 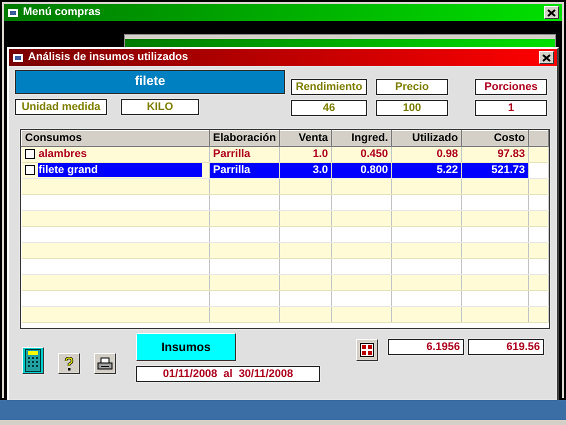 I want to click on table-cell-text: alambres, so click(x=63, y=154).